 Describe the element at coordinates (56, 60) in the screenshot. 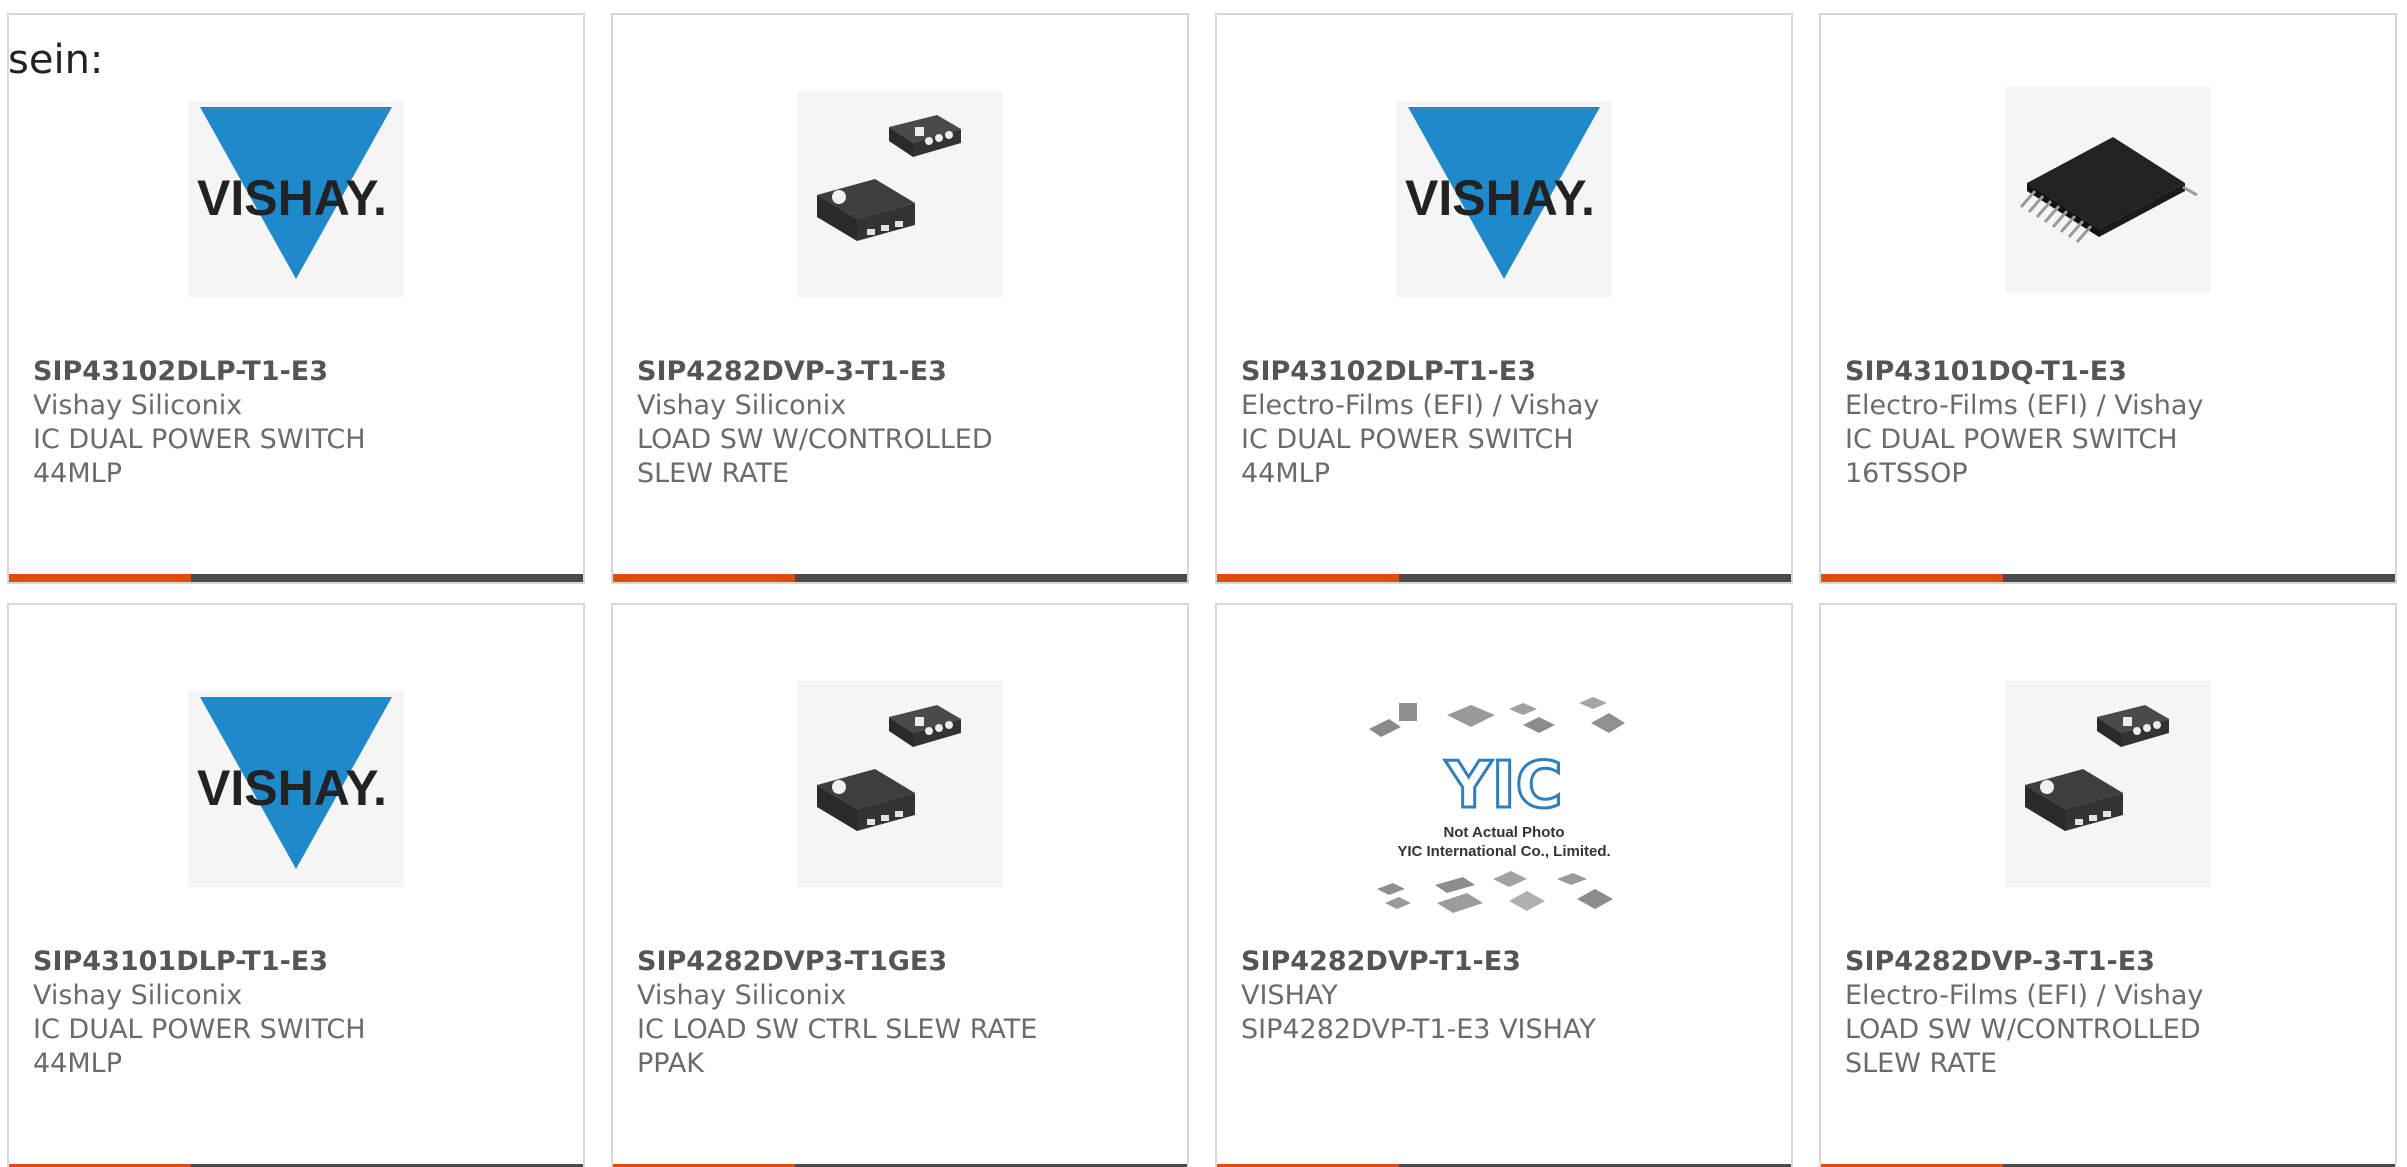

I see `intro-text: sein:` at that location.